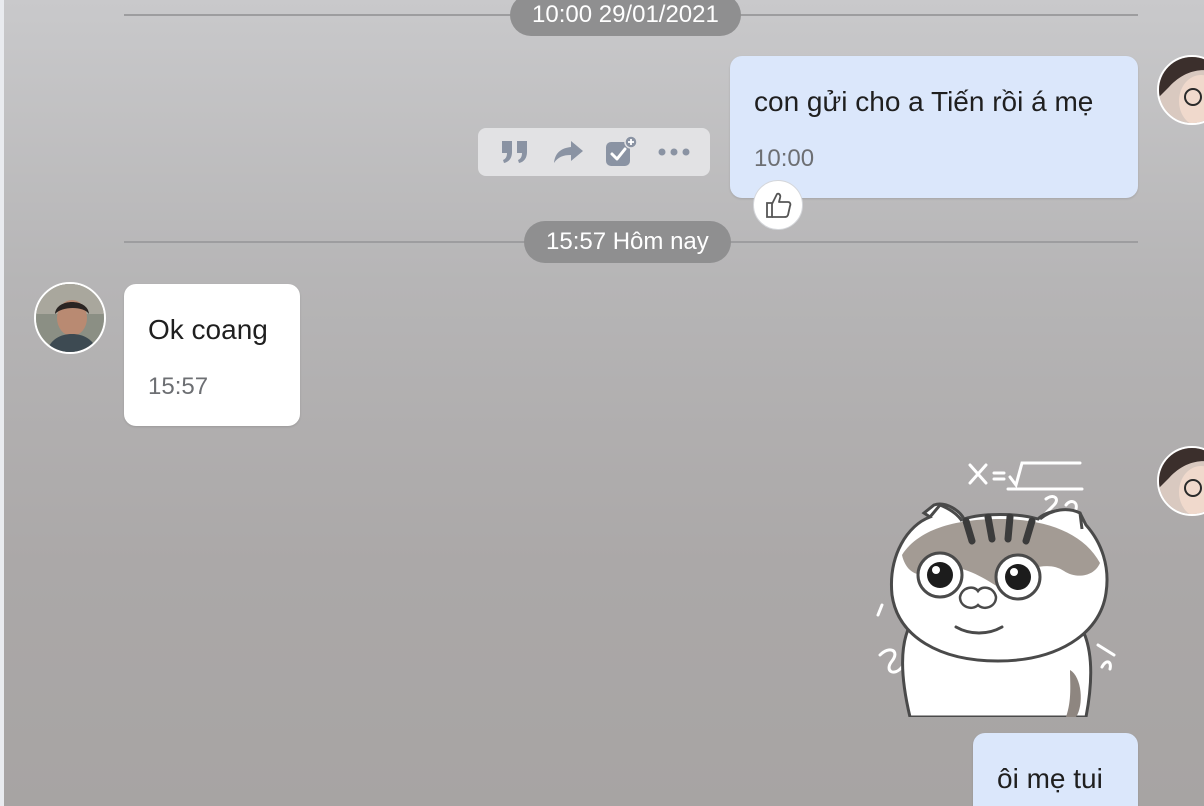 This screenshot has width=1204, height=806. Describe the element at coordinates (70, 318) in the screenshot. I see `contact-avatar` at that location.